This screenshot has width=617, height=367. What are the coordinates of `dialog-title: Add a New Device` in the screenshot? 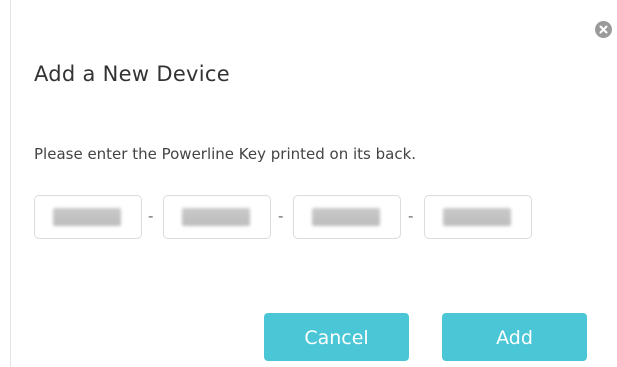 It's located at (132, 74).